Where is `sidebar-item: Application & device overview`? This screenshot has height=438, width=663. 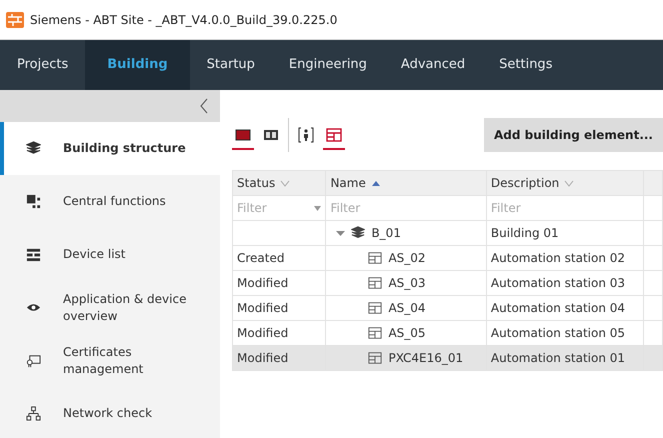
sidebar-item: Application & device overview is located at coordinates (110, 307).